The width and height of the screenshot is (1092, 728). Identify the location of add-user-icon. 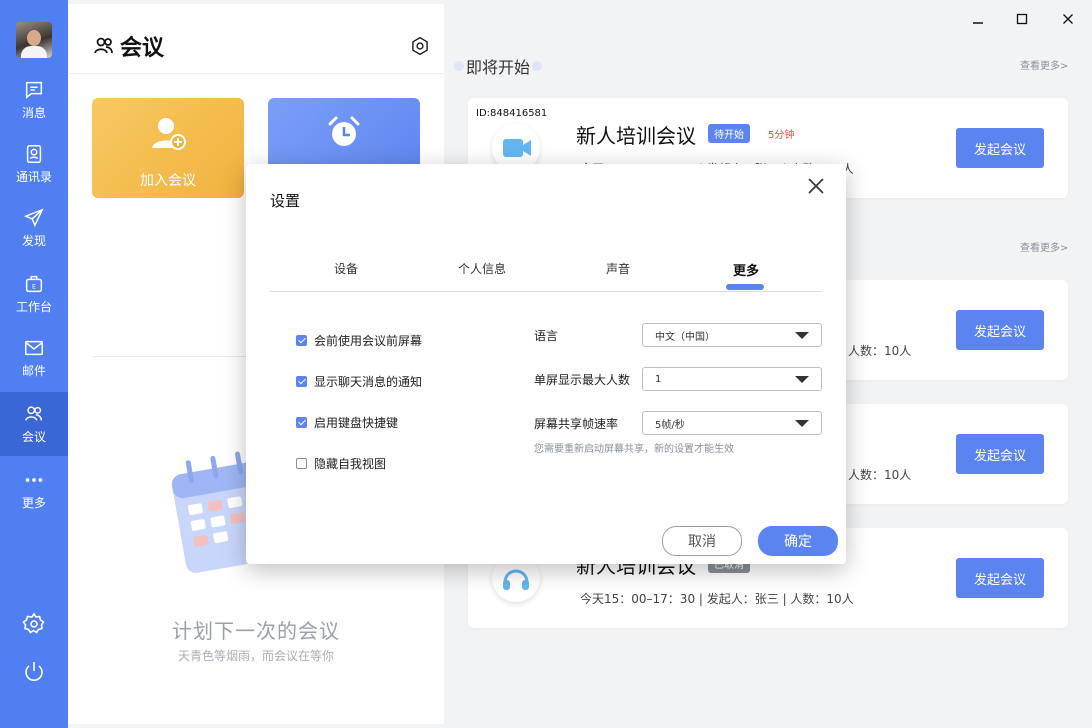
(169, 134).